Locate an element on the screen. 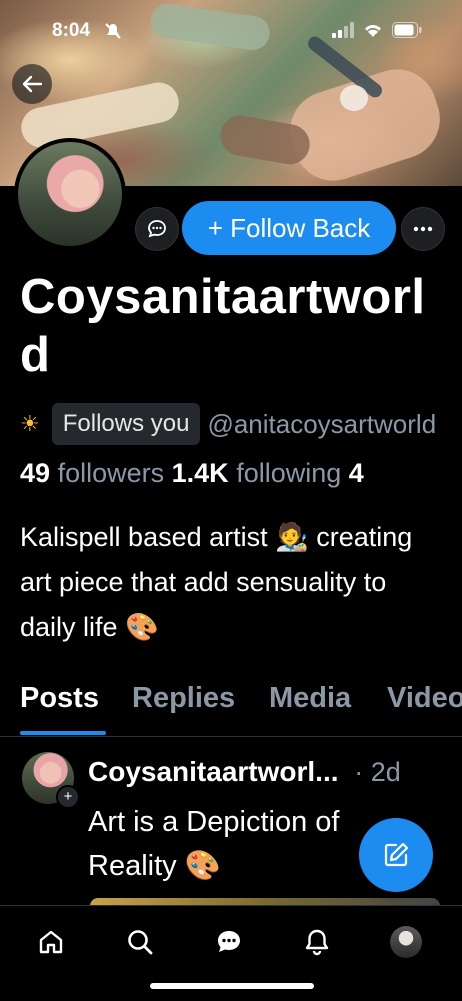  chat-bubble-icon is located at coordinates (157, 229).